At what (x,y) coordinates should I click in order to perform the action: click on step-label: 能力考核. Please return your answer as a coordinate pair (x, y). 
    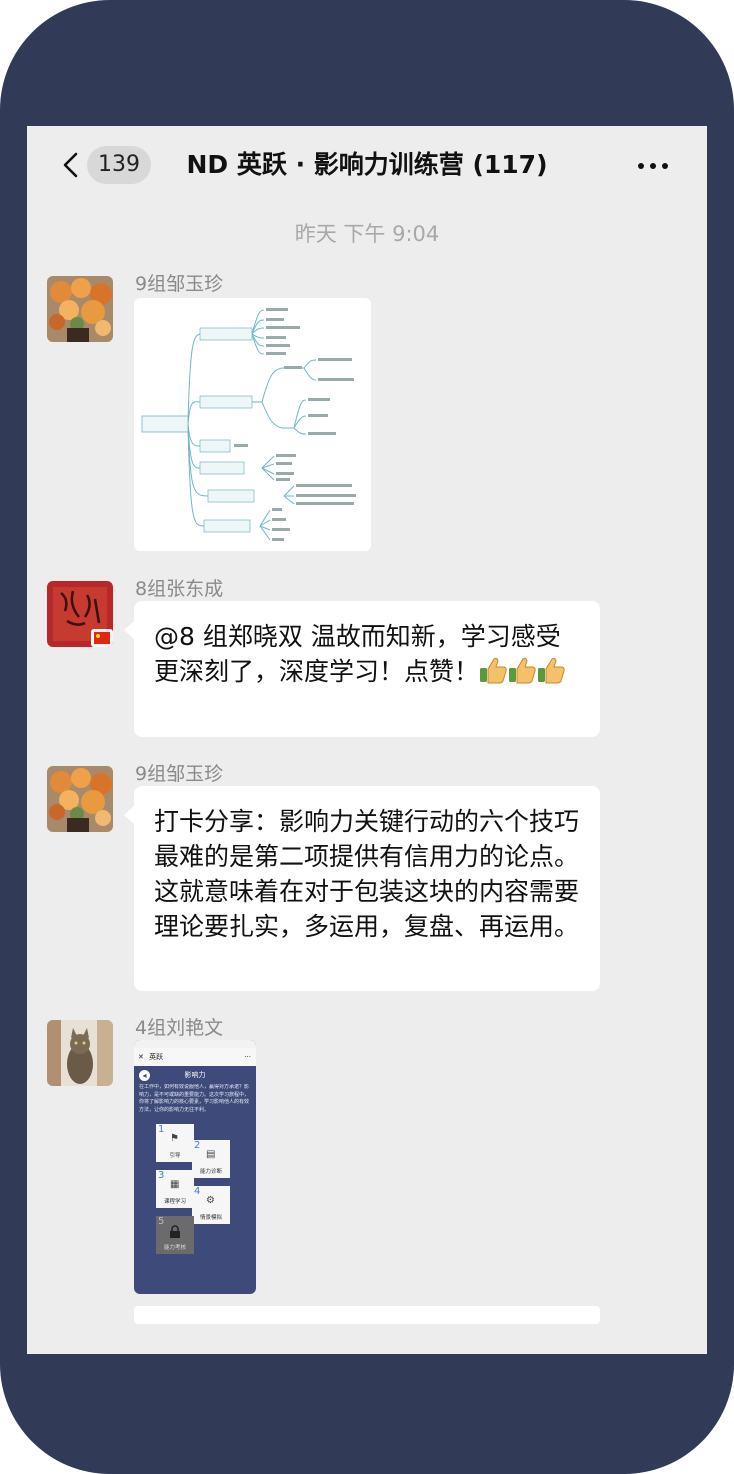
    Looking at the image, I should click on (174, 1248).